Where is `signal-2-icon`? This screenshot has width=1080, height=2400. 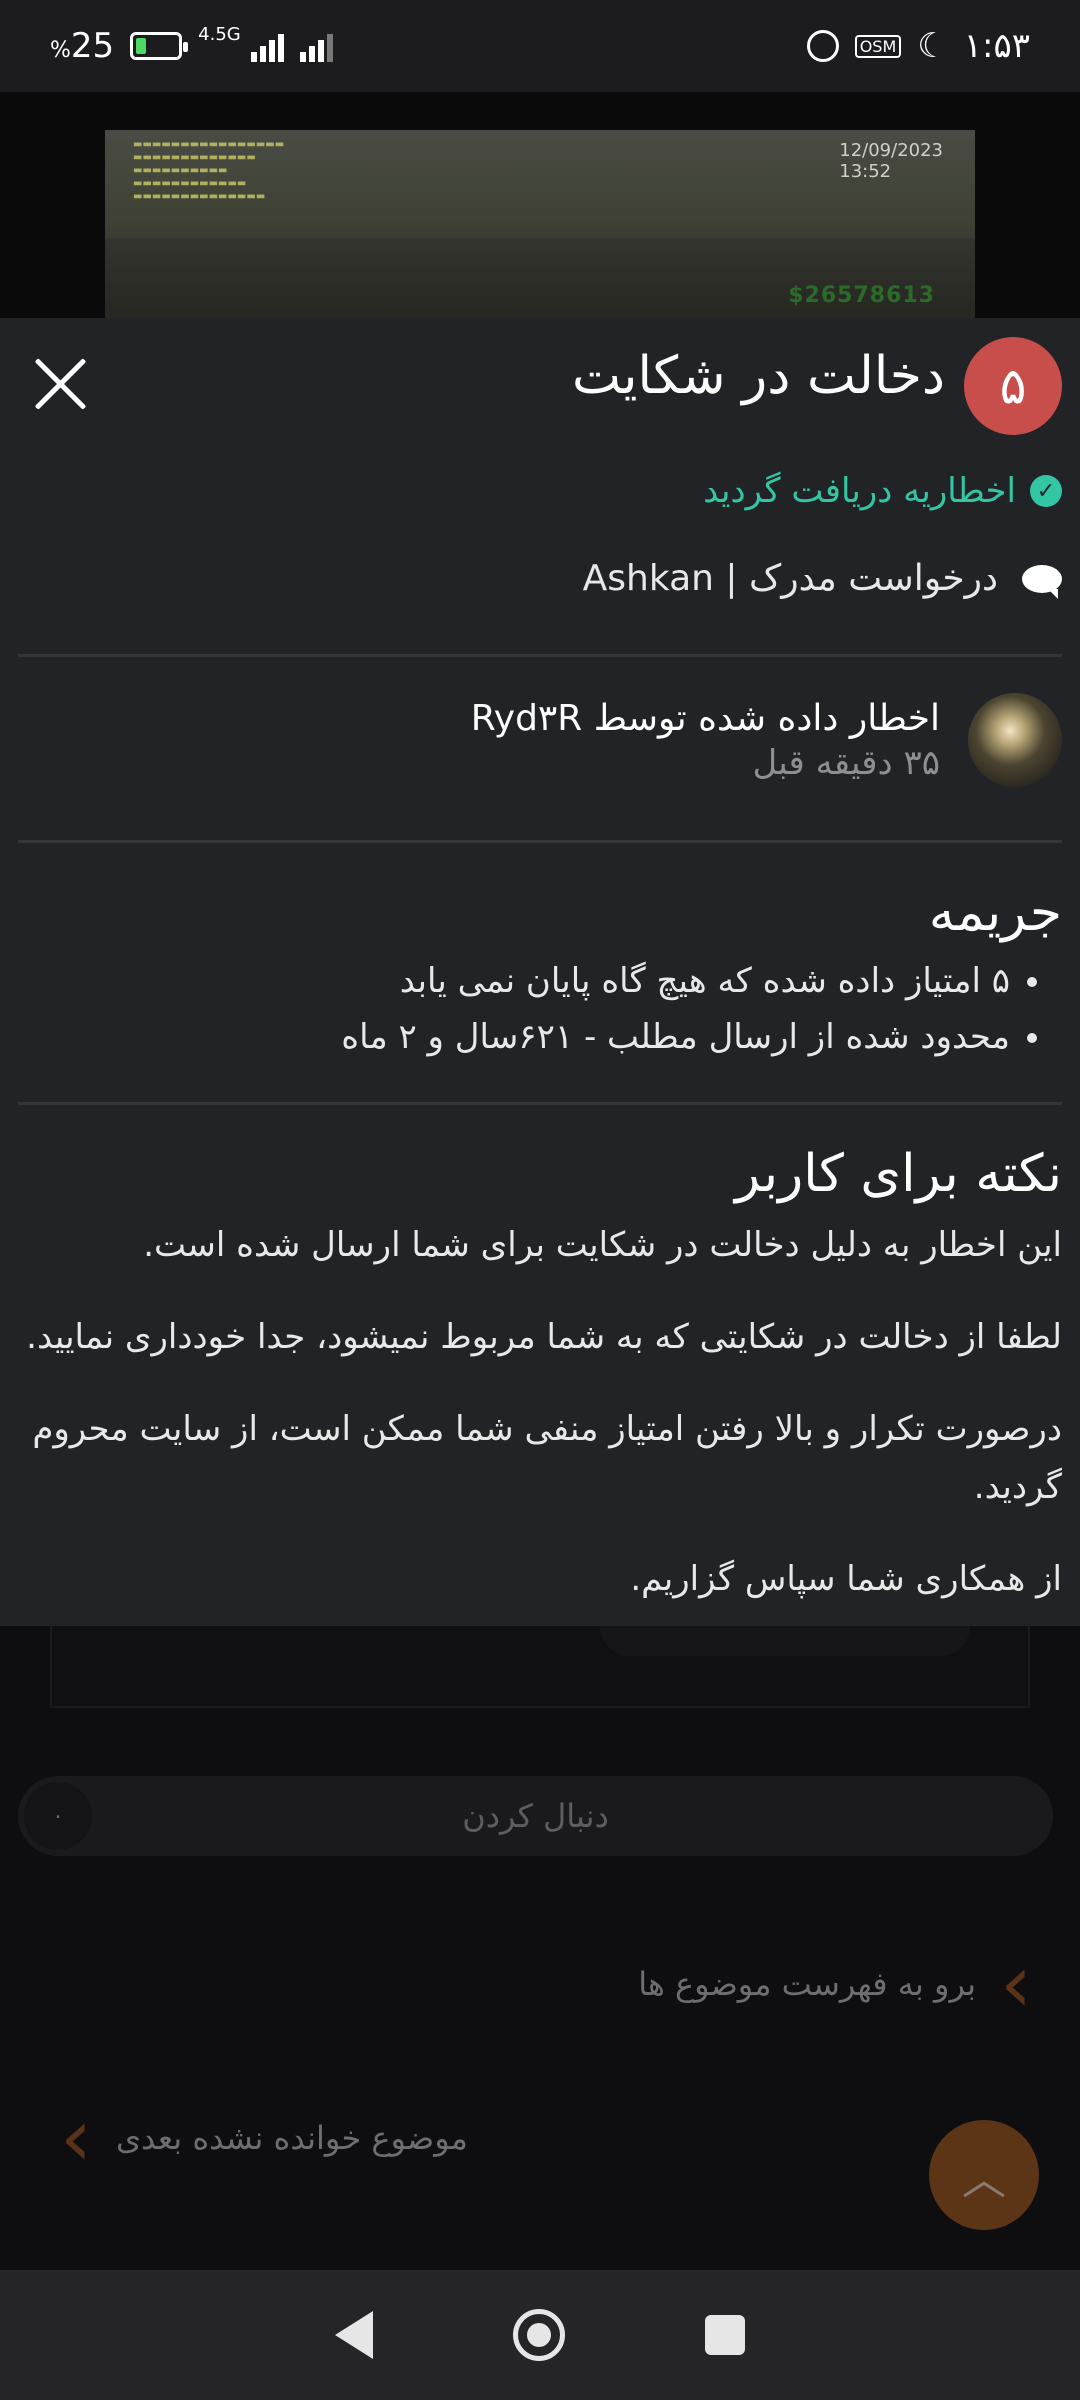 signal-2-icon is located at coordinates (316, 46).